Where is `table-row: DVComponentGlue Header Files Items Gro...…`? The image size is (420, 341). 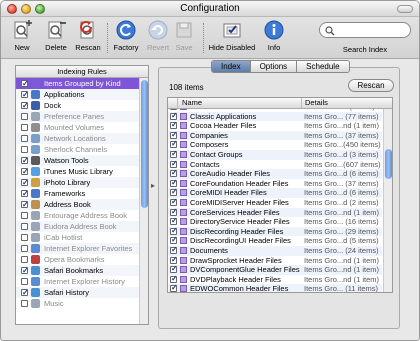 table-row: DVComponentGlue Header Files Items Gro...… is located at coordinates (275, 269).